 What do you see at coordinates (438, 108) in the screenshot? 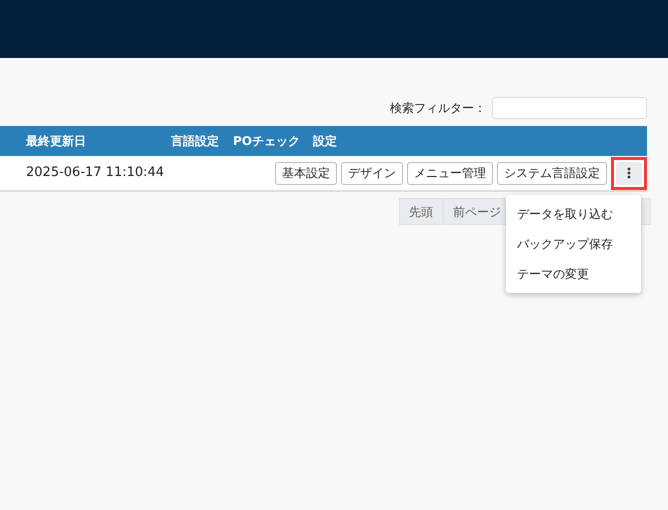
I see `filter-label: 検索フィルター：` at bounding box center [438, 108].